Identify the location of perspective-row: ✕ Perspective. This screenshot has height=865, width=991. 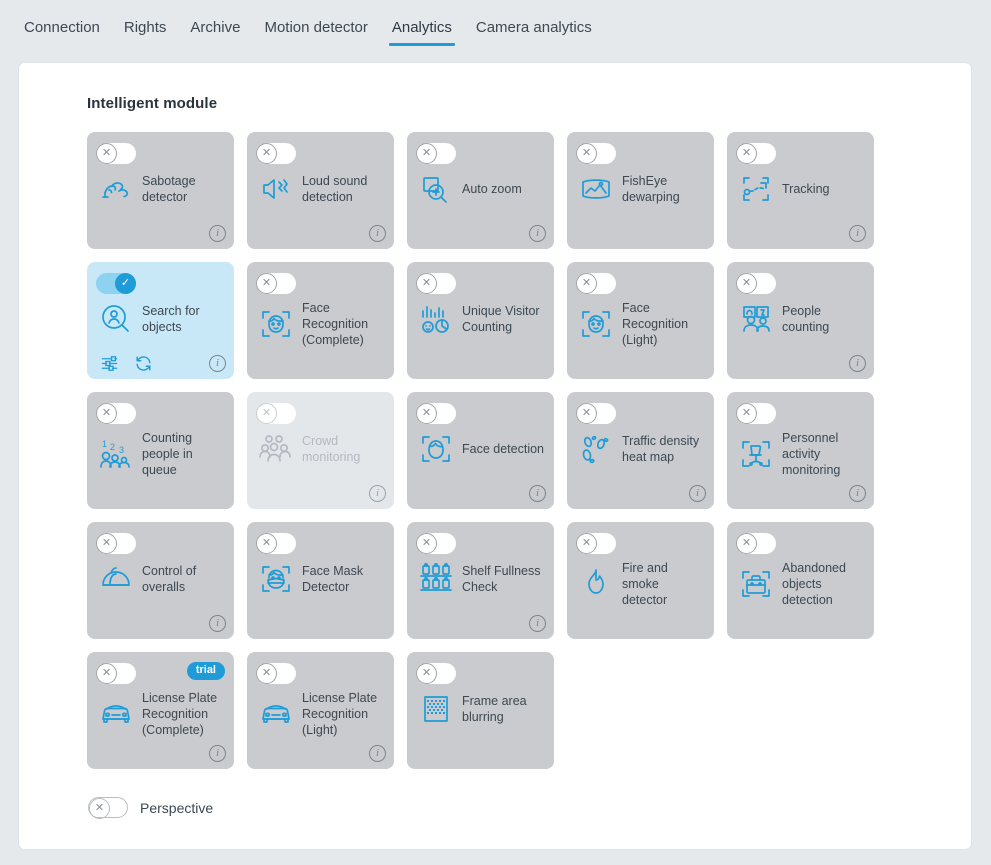
(529, 808).